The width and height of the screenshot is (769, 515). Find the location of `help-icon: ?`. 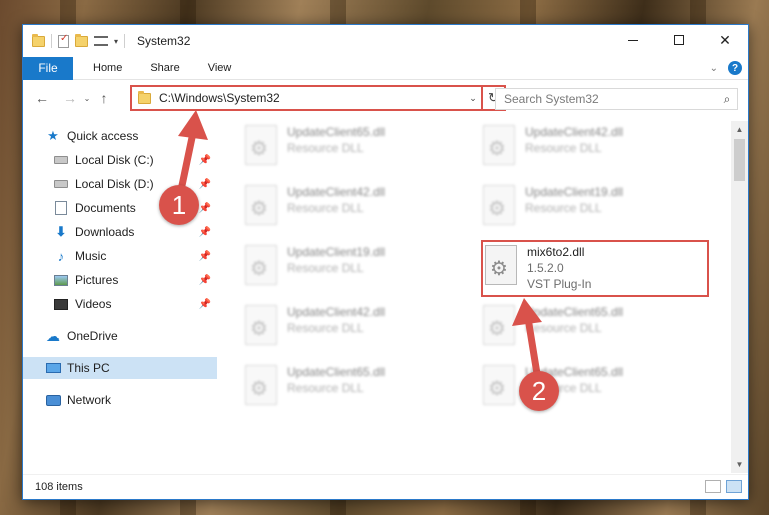

help-icon: ? is located at coordinates (735, 68).